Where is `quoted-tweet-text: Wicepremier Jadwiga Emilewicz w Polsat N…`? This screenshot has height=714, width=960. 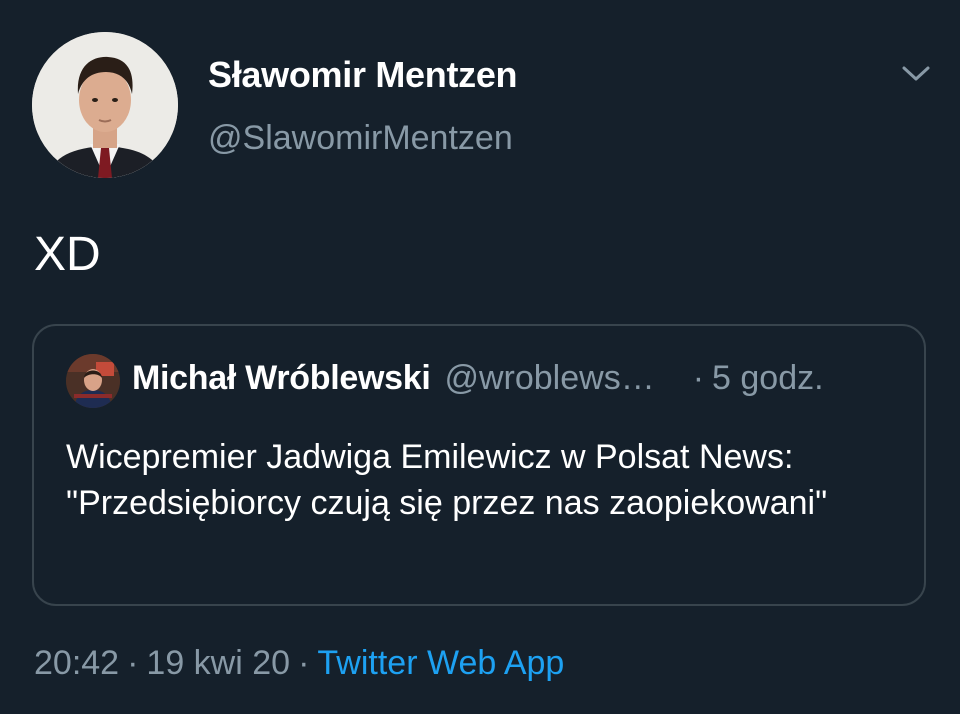 quoted-tweet-text: Wicepremier Jadwiga Emilewicz w Polsat N… is located at coordinates (447, 480).